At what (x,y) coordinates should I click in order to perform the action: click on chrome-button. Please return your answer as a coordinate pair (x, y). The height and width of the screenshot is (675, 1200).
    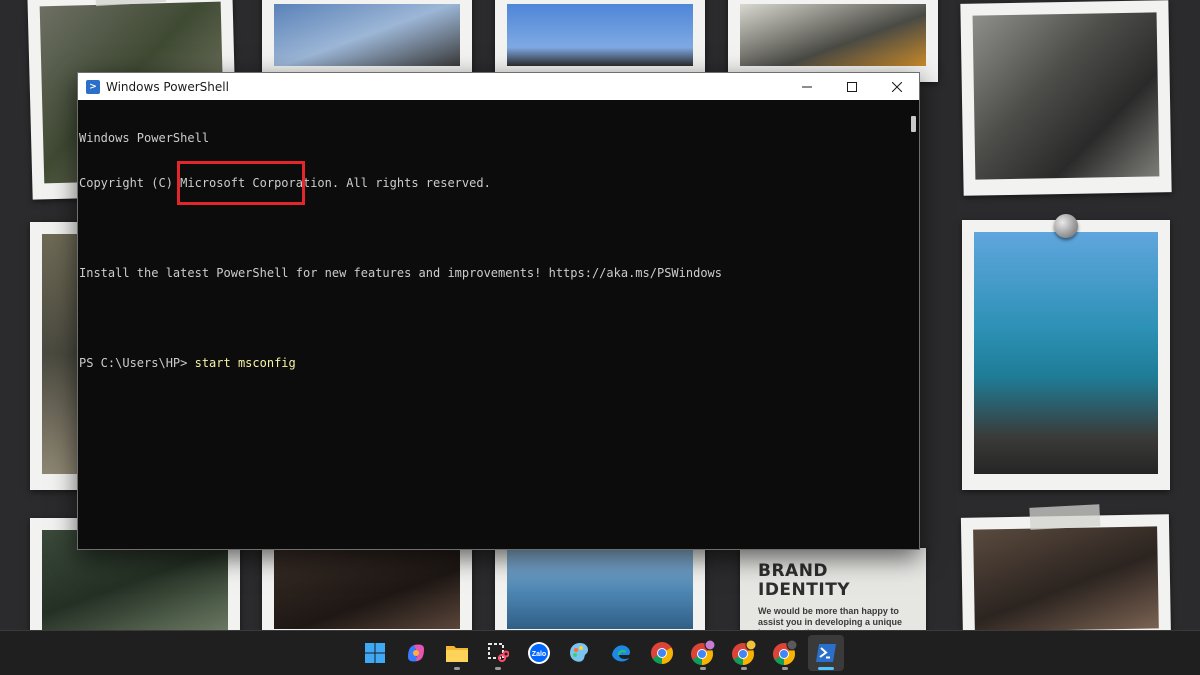
    Looking at the image, I should click on (662, 653).